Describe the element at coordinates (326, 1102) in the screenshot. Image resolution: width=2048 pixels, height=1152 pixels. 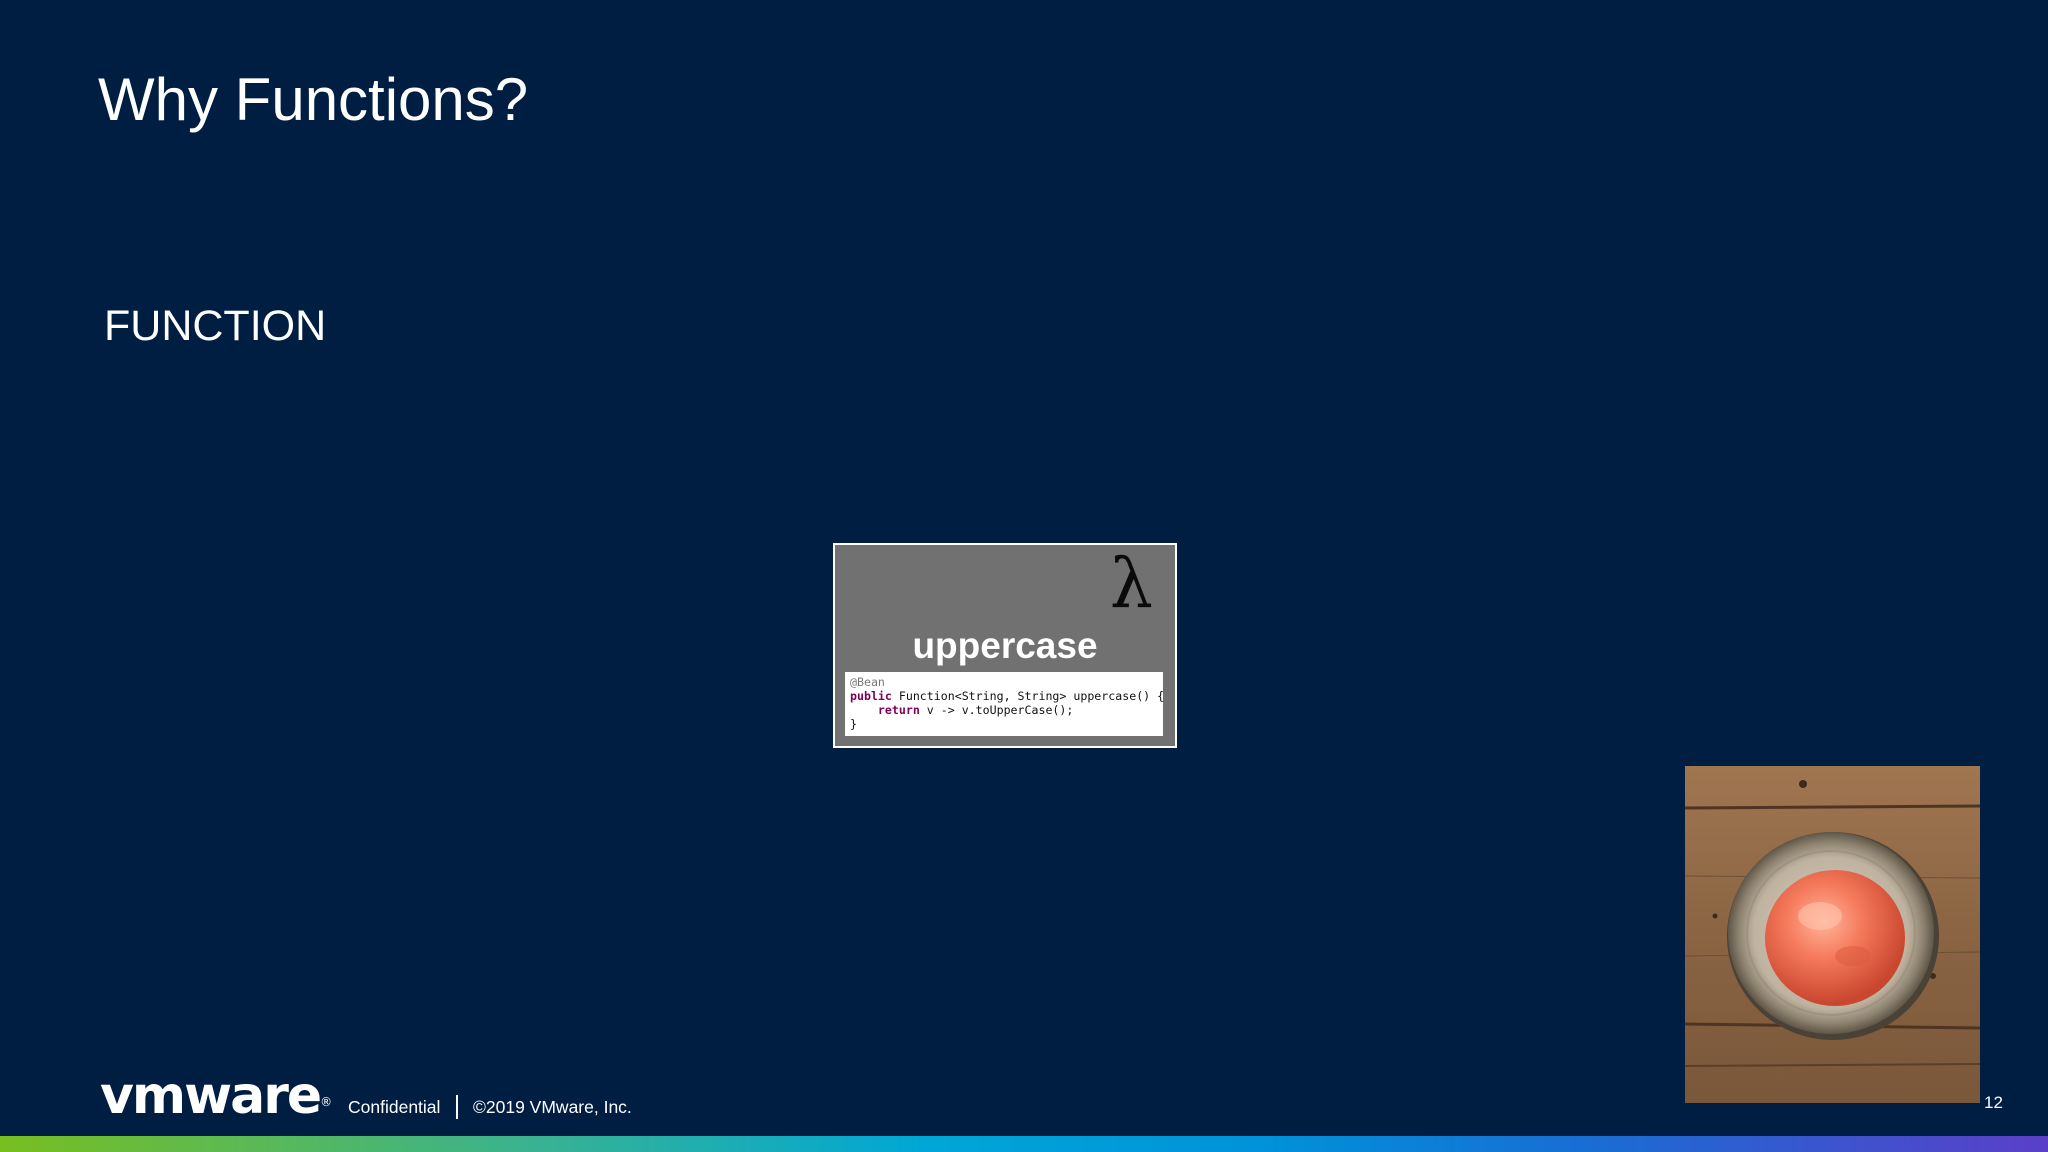
I see `registered-mark: ®` at that location.